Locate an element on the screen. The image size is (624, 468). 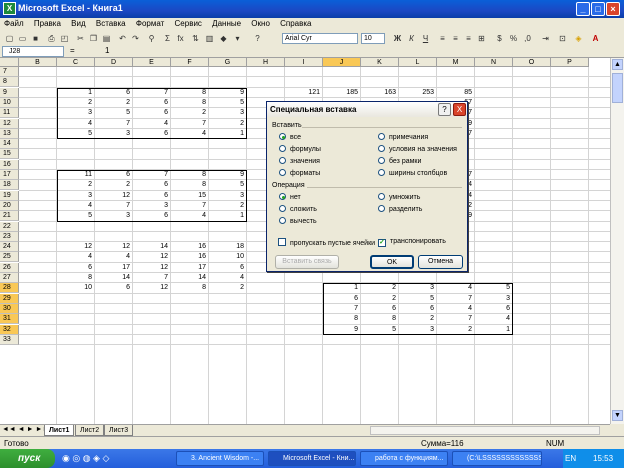
start-button: пуск is located at coordinates (27, 458).